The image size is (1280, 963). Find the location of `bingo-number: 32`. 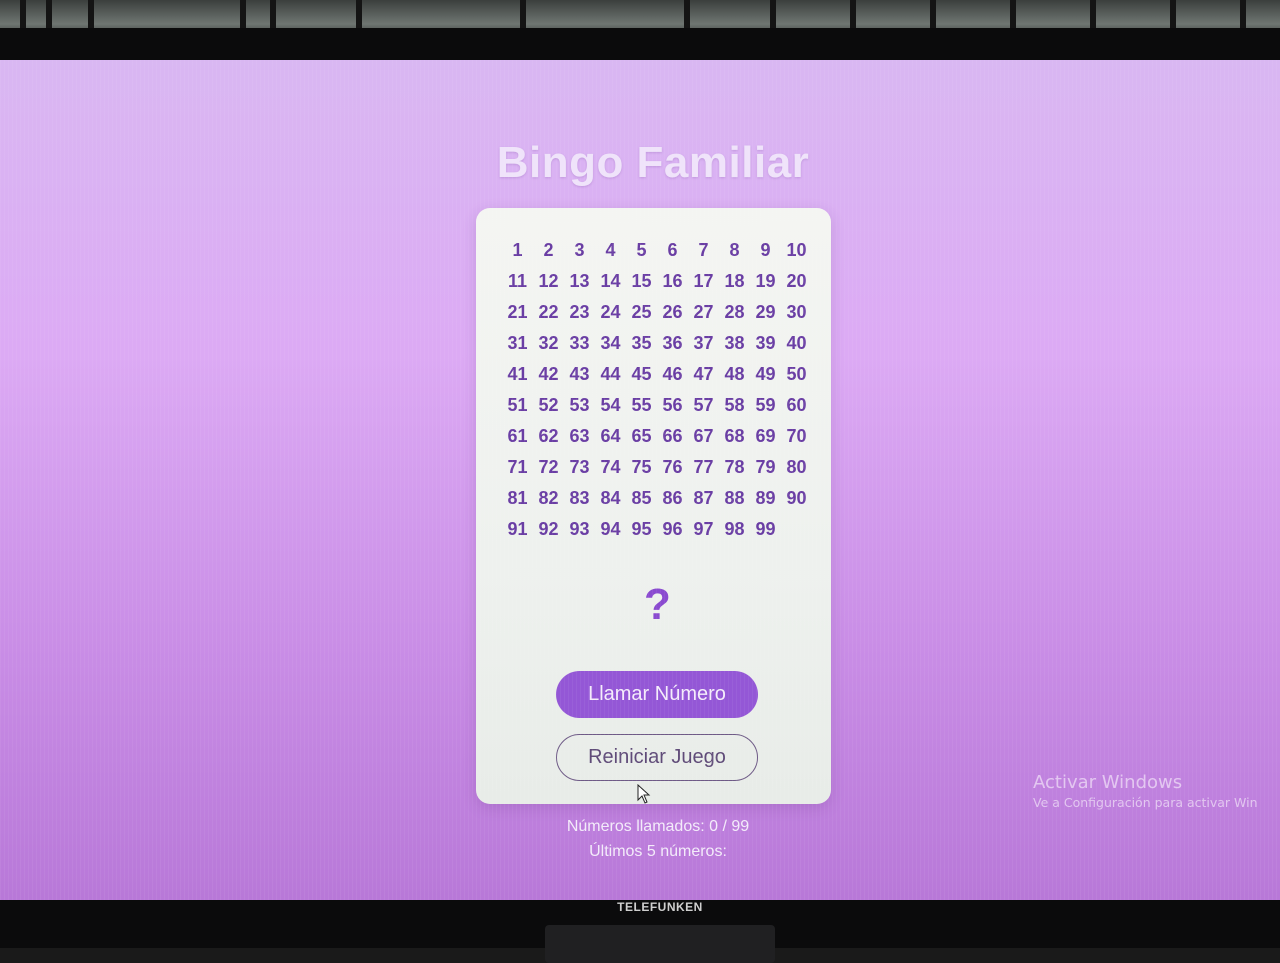

bingo-number: 32 is located at coordinates (548, 343).